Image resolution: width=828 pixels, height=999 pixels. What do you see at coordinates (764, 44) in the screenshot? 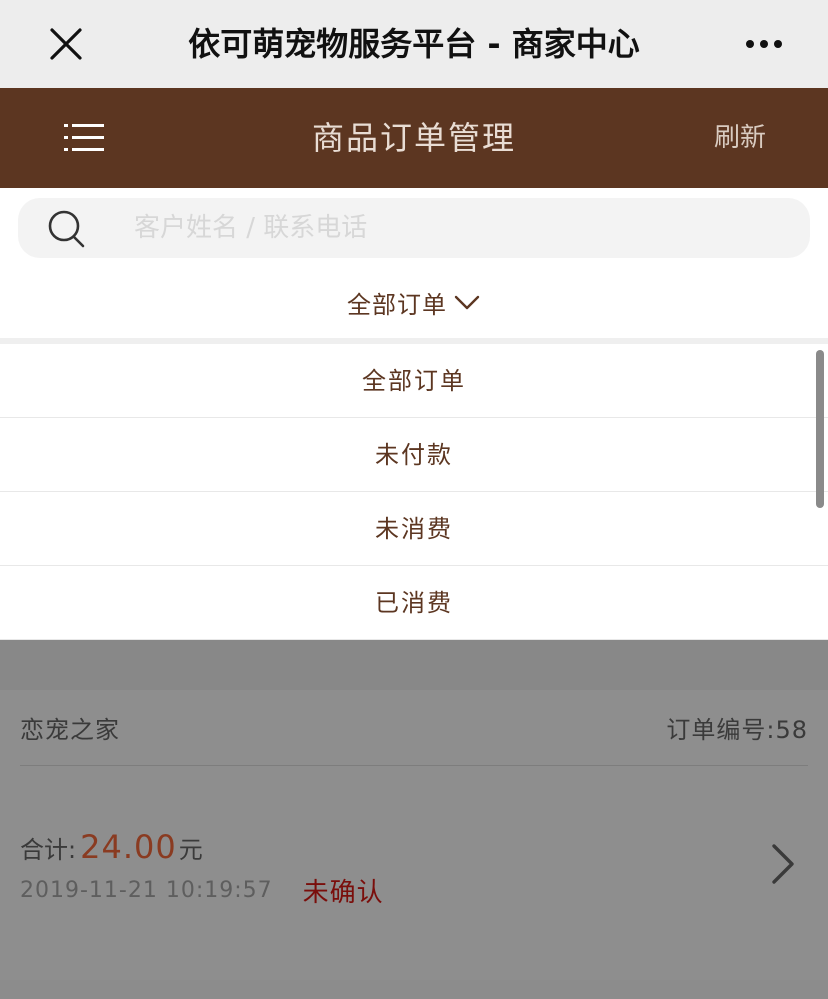
I see `more-icon` at bounding box center [764, 44].